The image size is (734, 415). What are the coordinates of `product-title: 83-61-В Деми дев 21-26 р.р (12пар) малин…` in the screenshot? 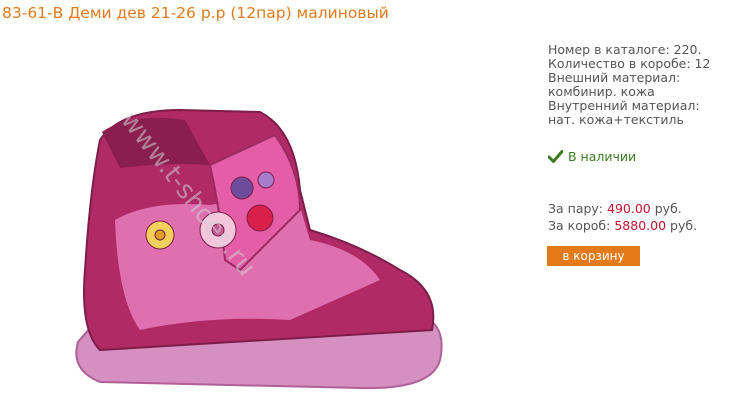 It's located at (195, 13).